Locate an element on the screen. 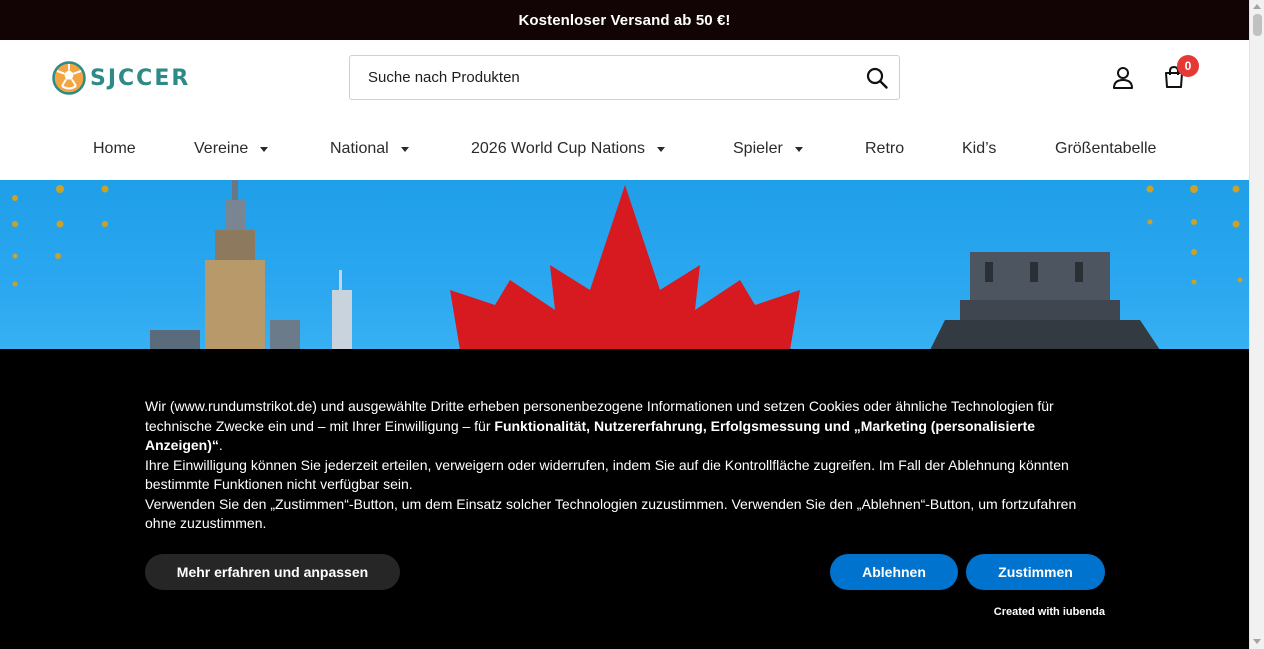 This screenshot has height=649, width=1264. scroll-up-arrow-icon is located at coordinates (1257, 6).